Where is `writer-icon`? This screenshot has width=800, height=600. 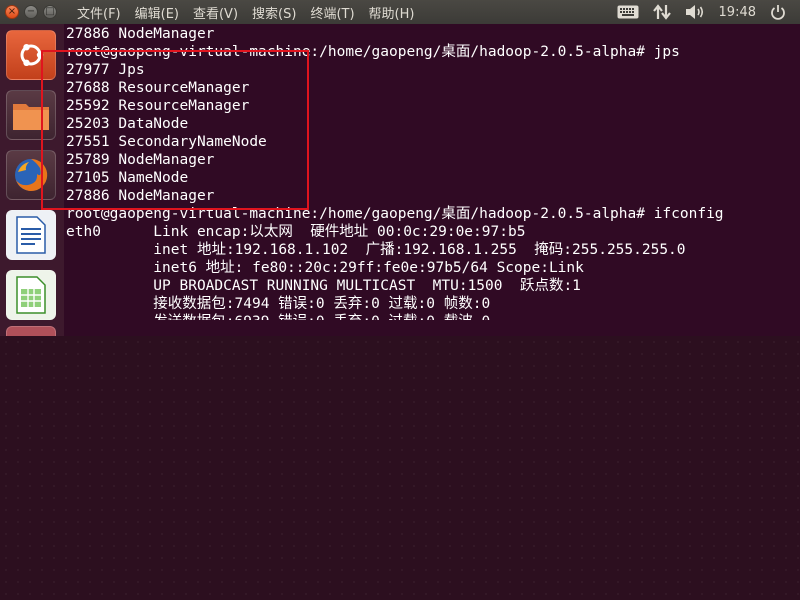
writer-icon is located at coordinates (31, 235).